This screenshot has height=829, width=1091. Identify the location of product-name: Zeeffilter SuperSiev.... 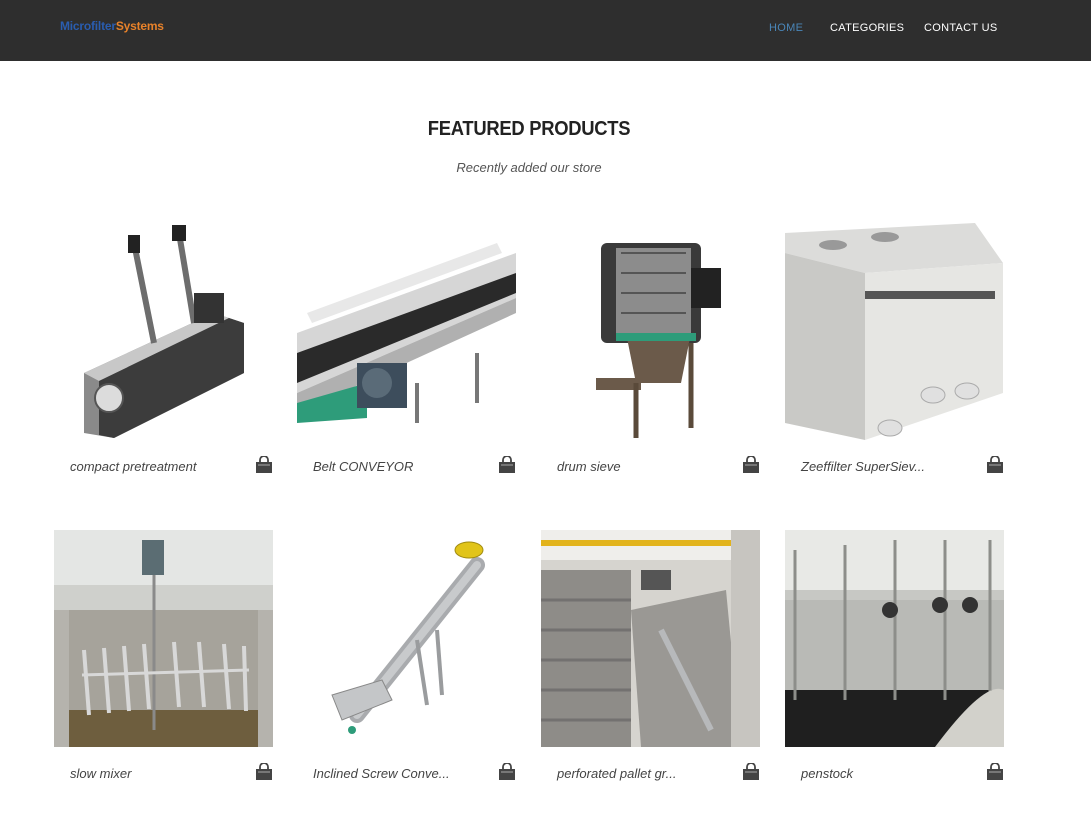
(863, 466).